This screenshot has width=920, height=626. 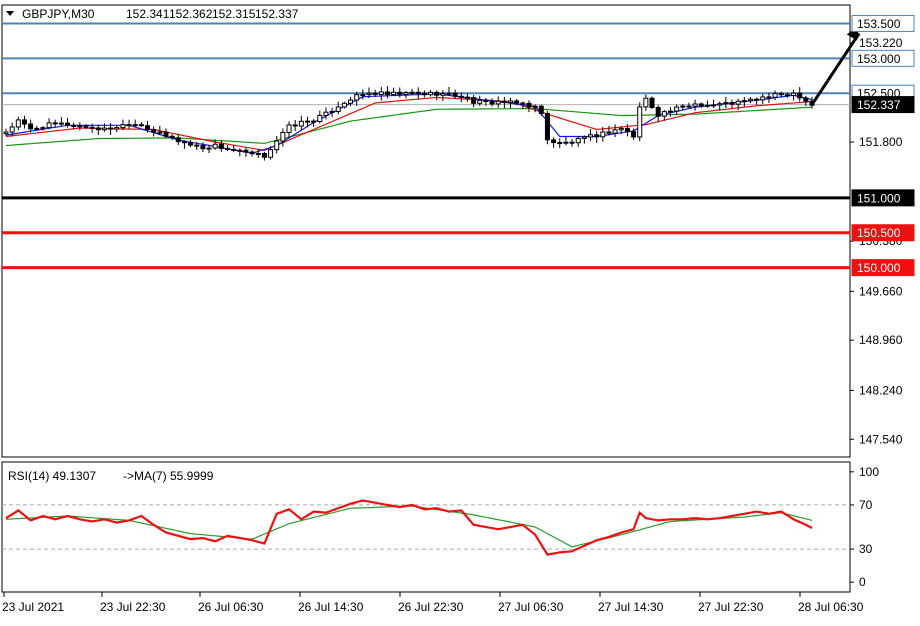 What do you see at coordinates (866, 549) in the screenshot?
I see `rsi-tick-label: 30` at bounding box center [866, 549].